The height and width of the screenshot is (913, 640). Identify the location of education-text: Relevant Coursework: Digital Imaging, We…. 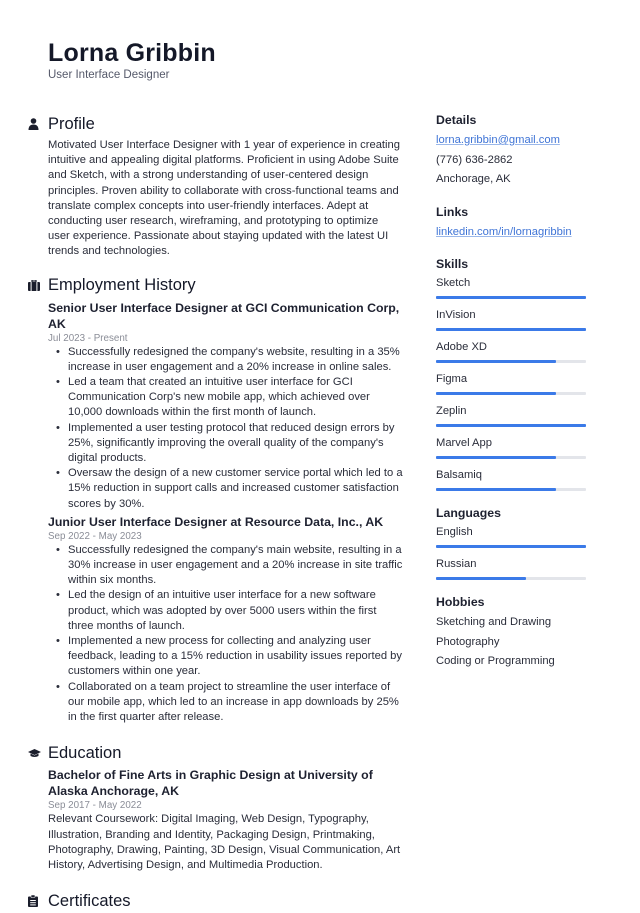
(224, 842).